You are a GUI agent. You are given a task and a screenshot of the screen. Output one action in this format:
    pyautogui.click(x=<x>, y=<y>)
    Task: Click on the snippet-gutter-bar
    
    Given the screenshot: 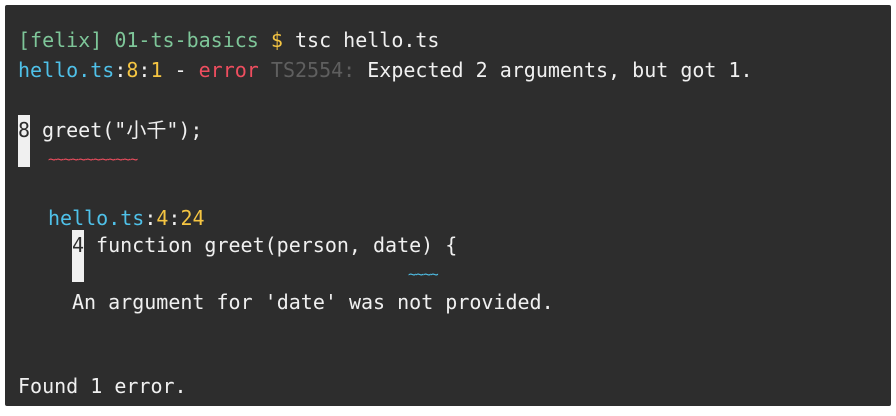 What is the action you would take?
    pyautogui.click(x=24, y=156)
    